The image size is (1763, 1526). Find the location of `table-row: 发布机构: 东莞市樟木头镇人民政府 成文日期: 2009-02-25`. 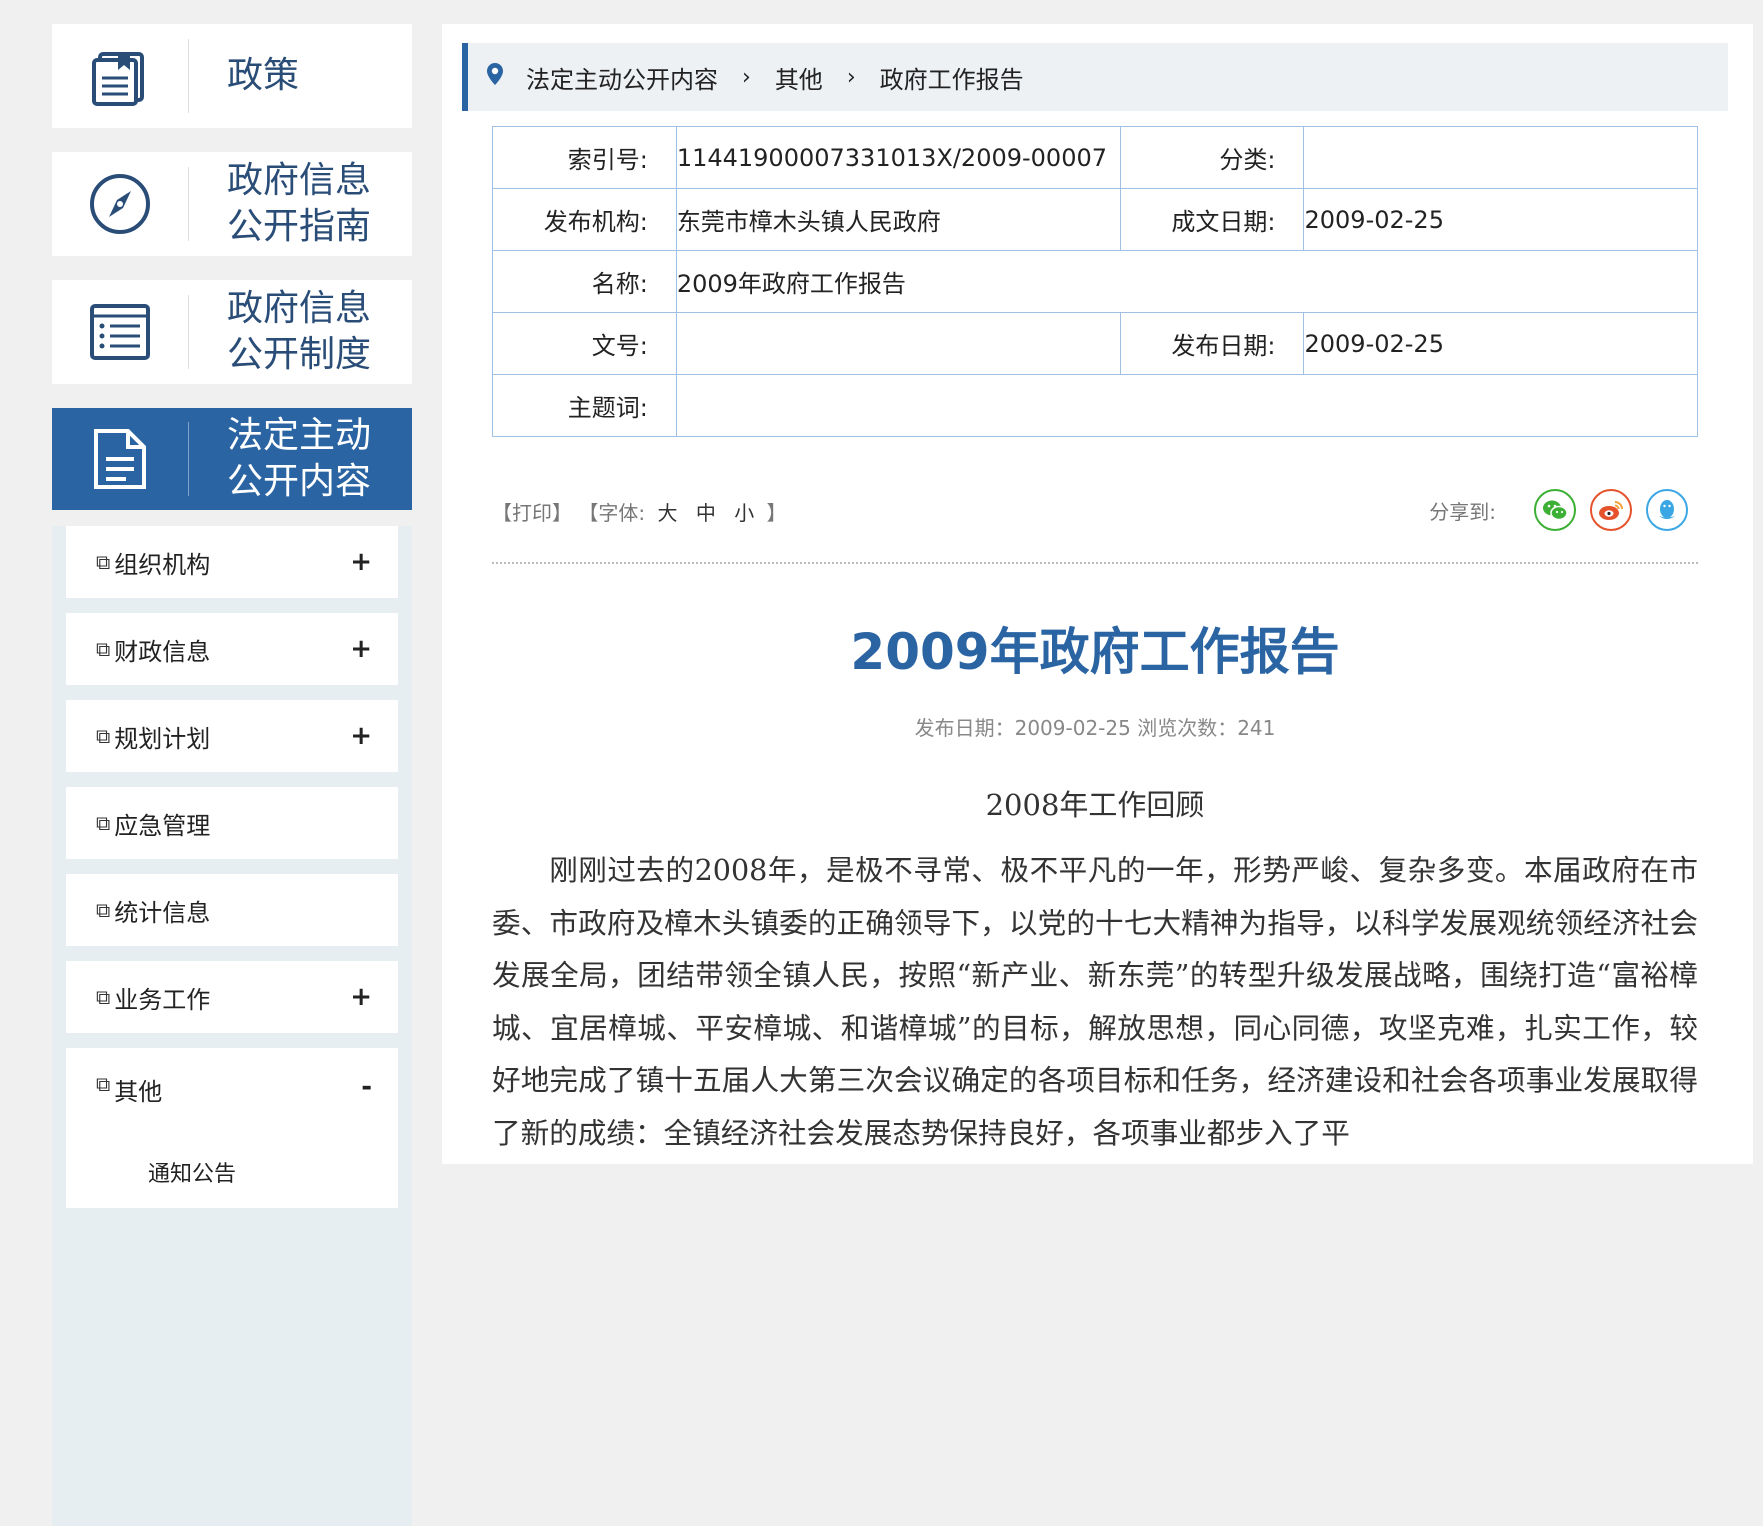

table-row: 发布机构: 东莞市樟木头镇人民政府 成文日期: 2009-02-25 is located at coordinates (1095, 219).